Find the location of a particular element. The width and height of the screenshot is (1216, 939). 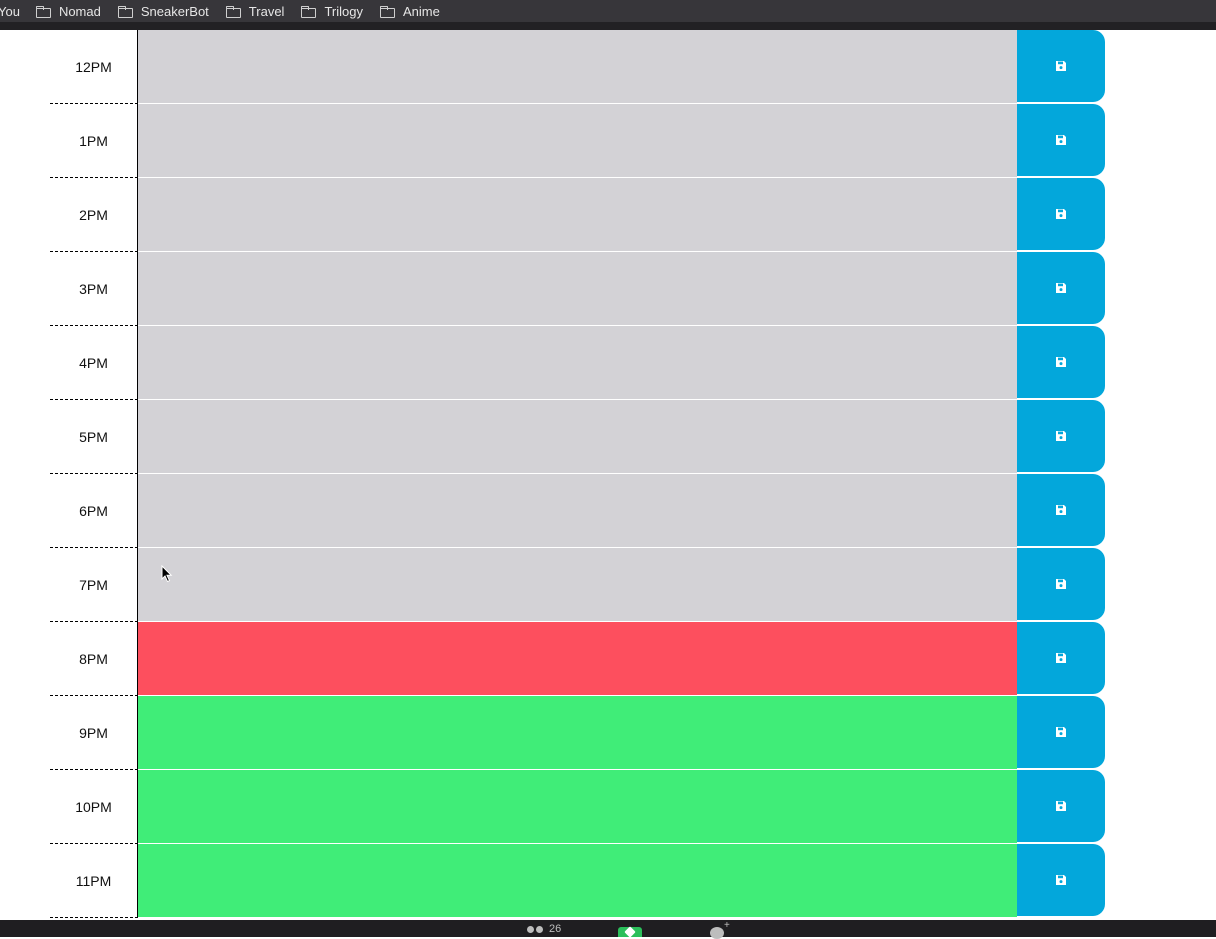

hour-label: 7PM is located at coordinates (94, 585).